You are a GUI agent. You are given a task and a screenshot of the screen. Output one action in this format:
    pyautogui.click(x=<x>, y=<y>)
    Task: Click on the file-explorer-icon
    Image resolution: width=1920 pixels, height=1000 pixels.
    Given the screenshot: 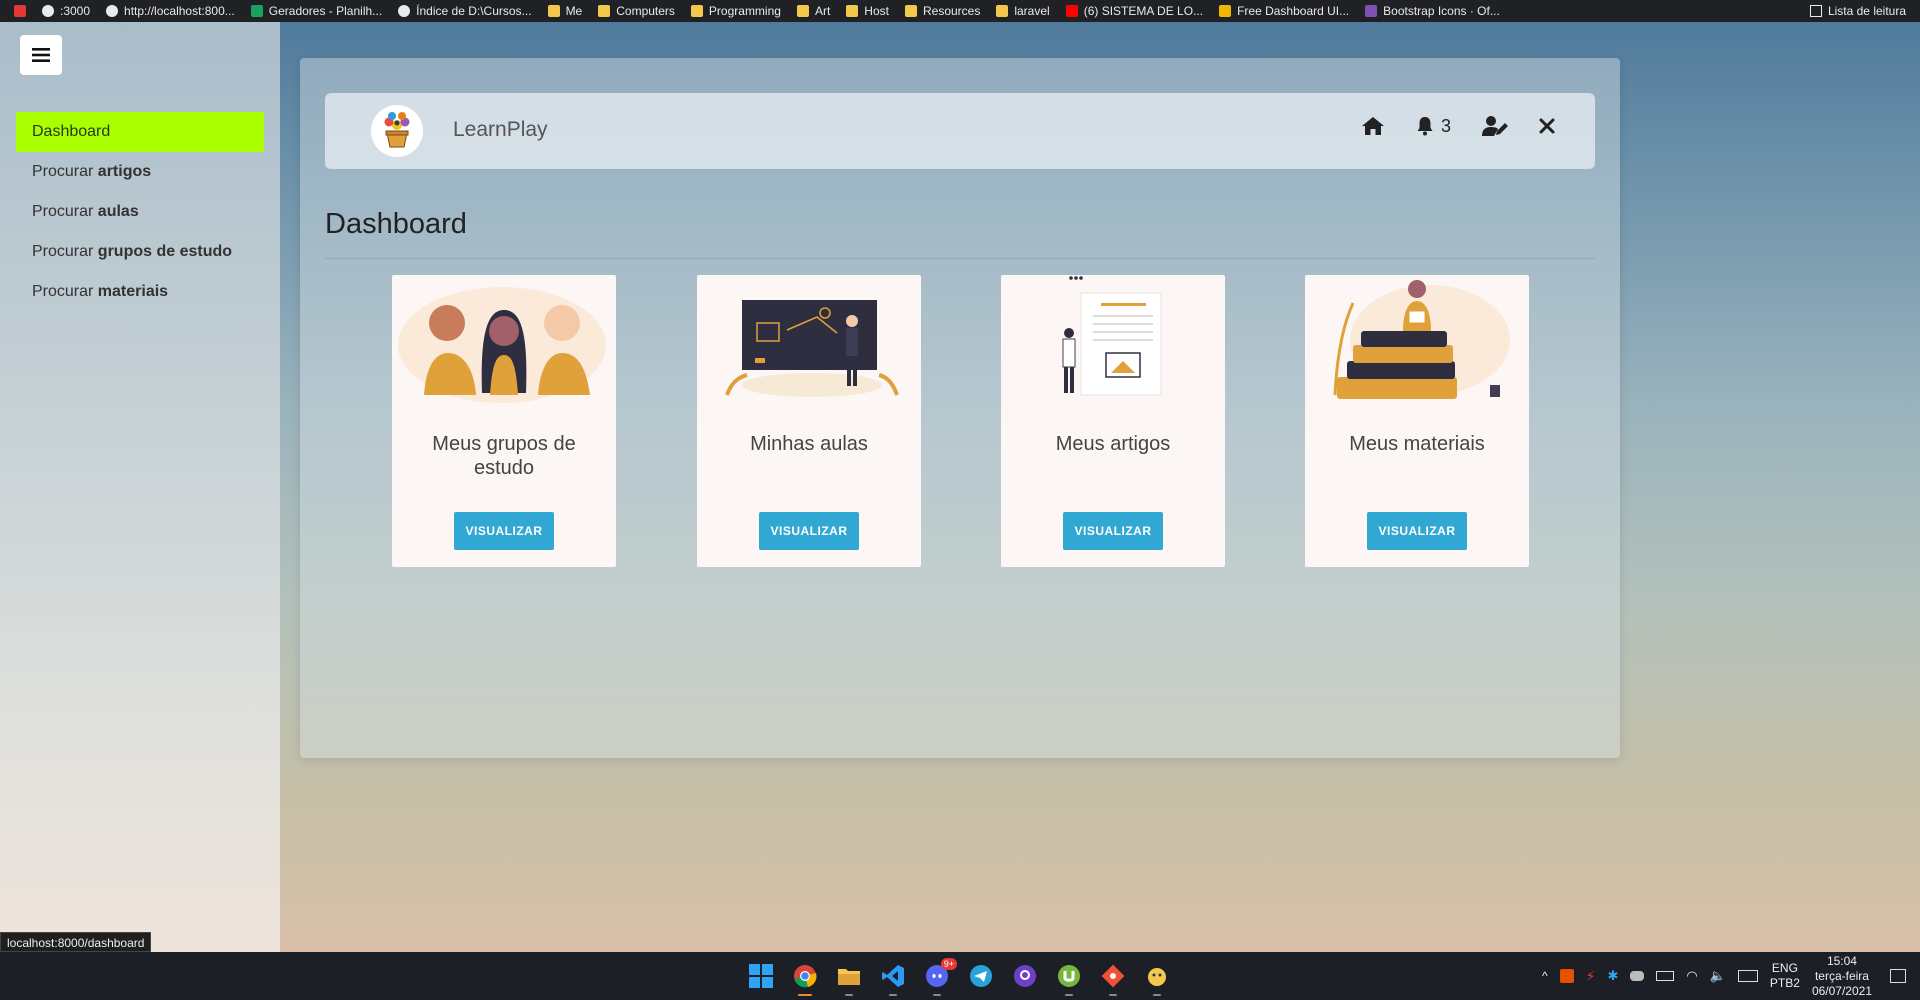 What is the action you would take?
    pyautogui.click(x=849, y=977)
    